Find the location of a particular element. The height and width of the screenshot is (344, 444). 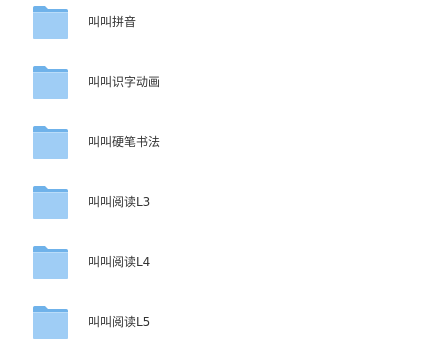

folder-item: 叫叫阅读L5 is located at coordinates (222, 324).